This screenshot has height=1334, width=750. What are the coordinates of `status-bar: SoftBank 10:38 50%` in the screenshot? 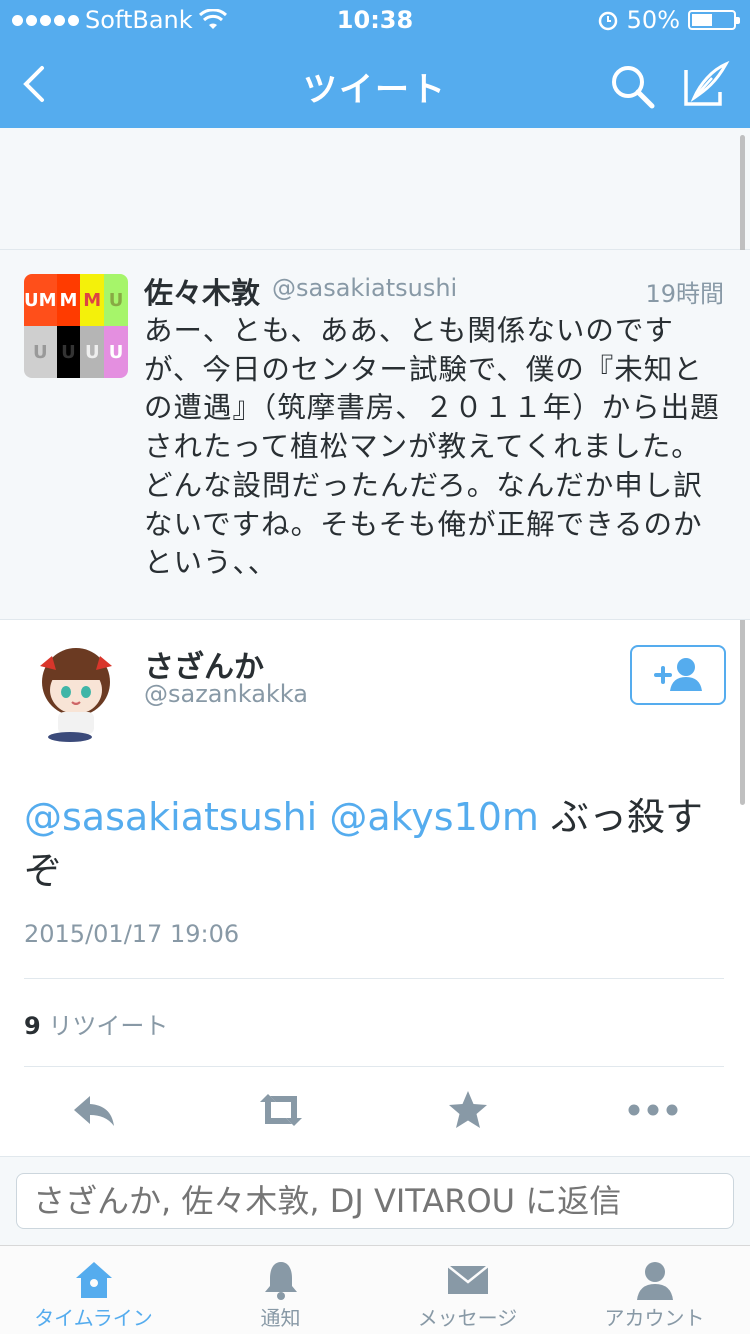 It's located at (375, 20).